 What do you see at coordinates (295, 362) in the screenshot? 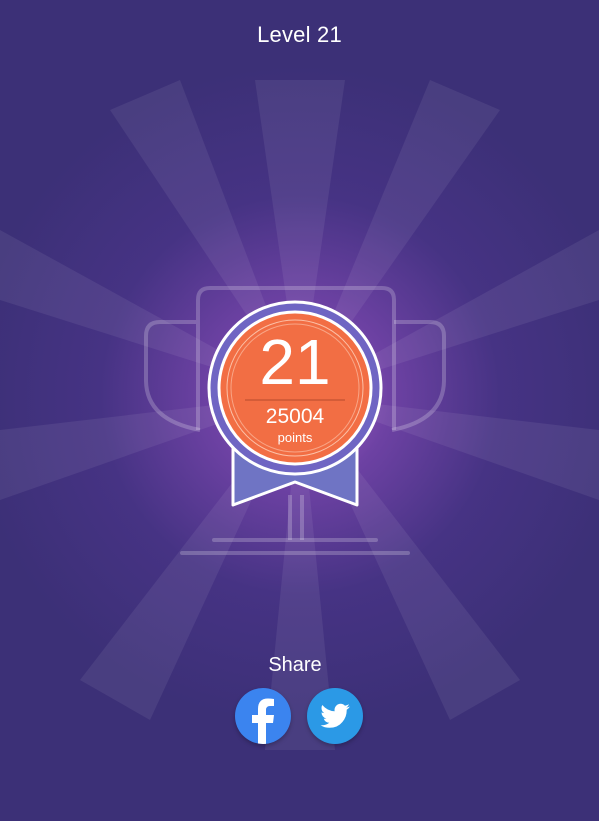
I see `medal-level-number: 21` at bounding box center [295, 362].